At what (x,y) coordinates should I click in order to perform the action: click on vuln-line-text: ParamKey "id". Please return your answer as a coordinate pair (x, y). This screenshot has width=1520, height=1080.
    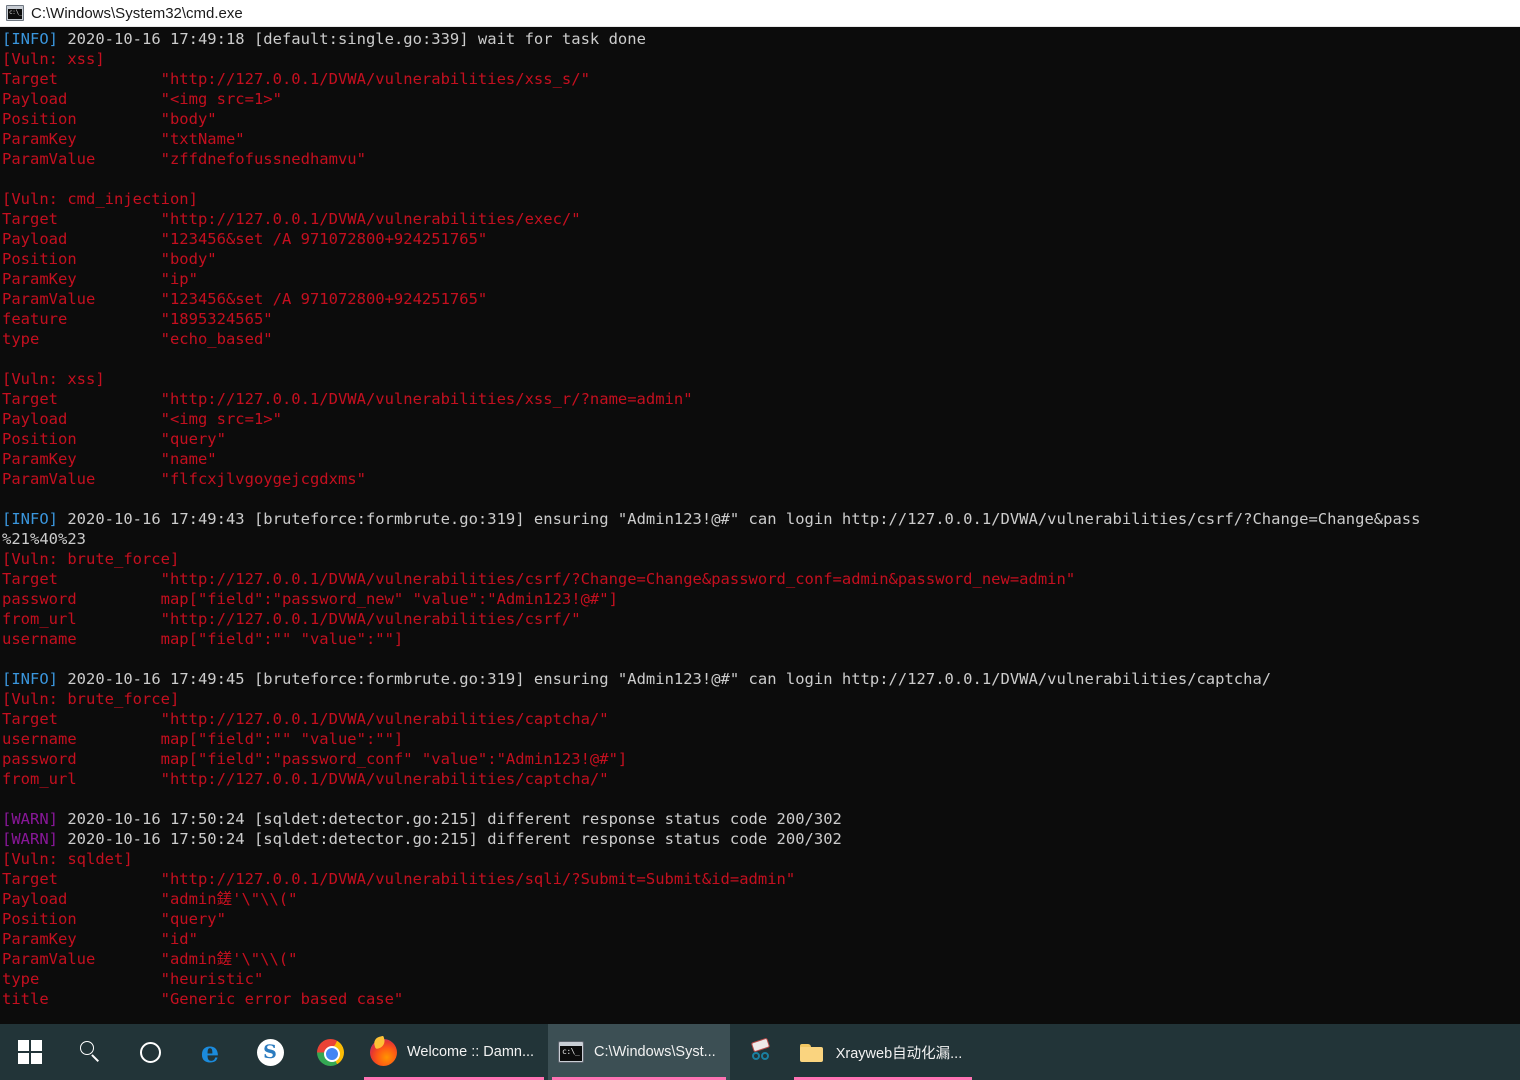
    Looking at the image, I should click on (100, 939).